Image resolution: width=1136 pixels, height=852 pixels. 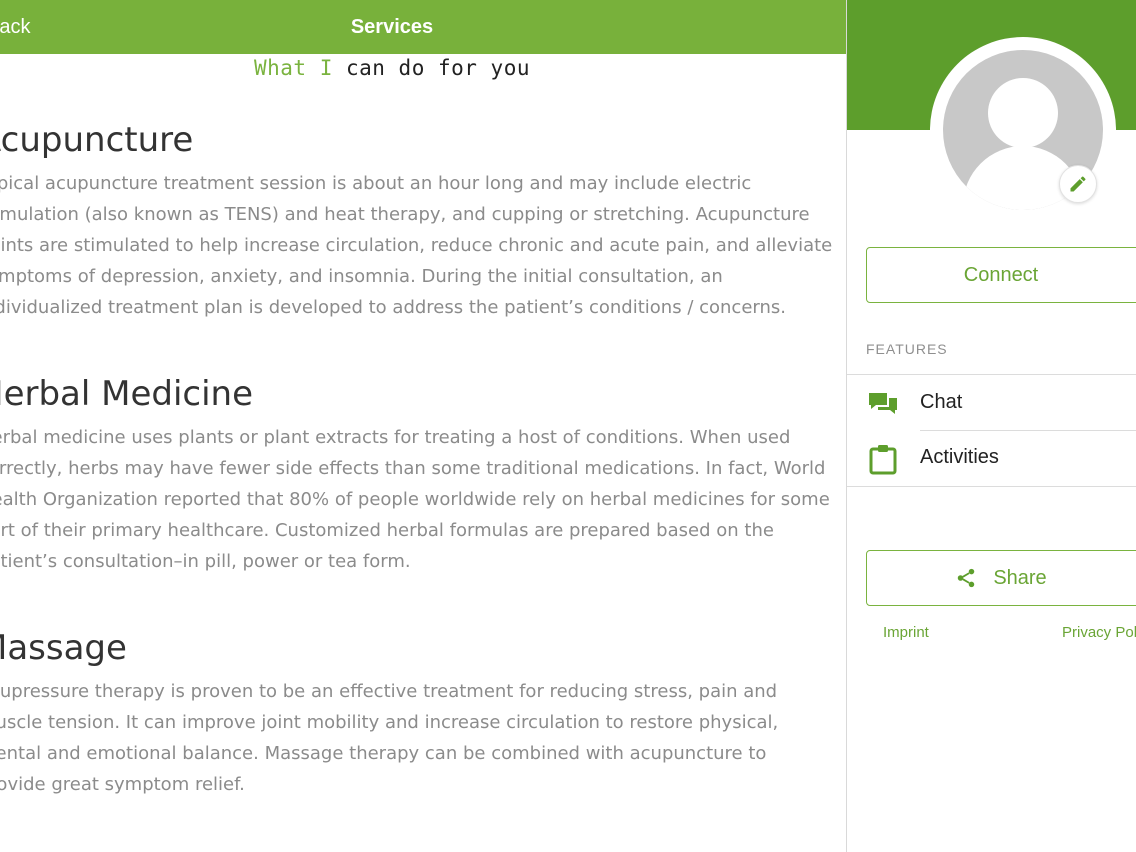 I want to click on page-title: Services, so click(x=392, y=27).